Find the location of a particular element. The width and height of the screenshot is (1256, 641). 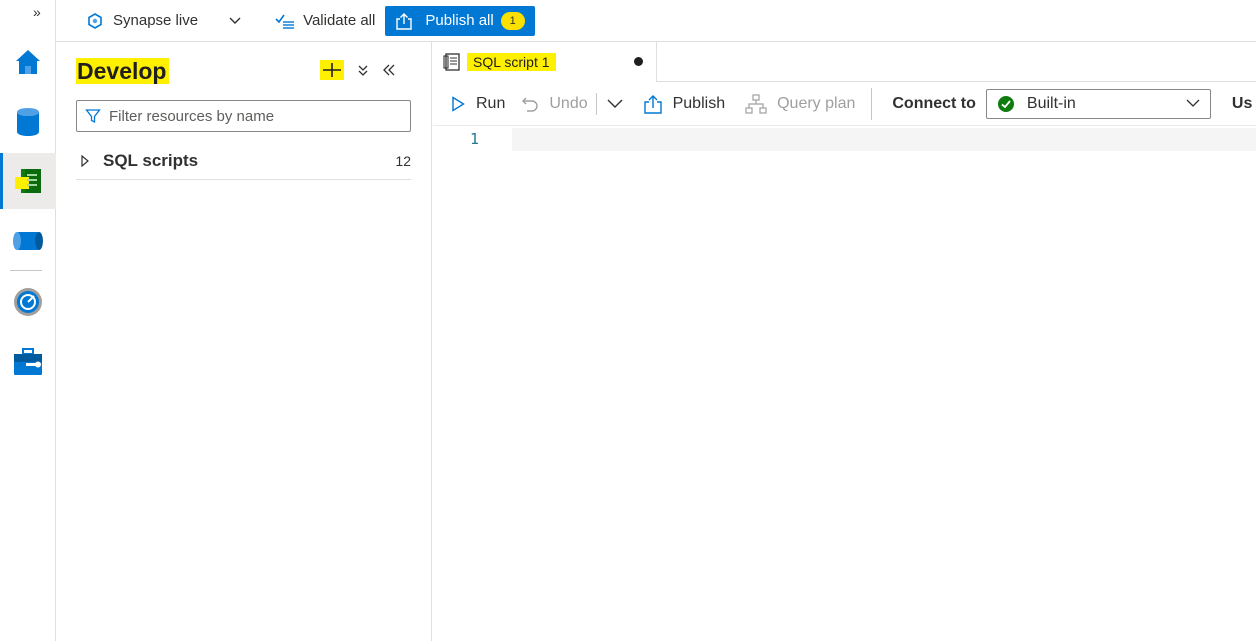

tree-item-count: 12 is located at coordinates (403, 160).